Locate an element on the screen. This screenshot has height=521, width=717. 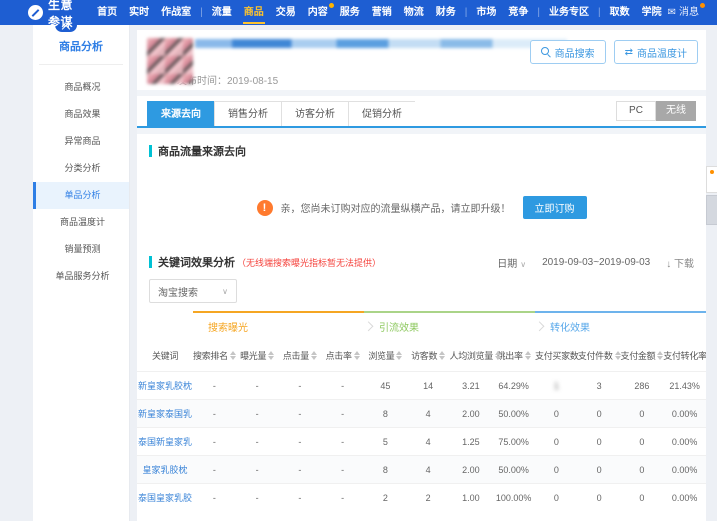
device-toggle: PC 无线 is located at coordinates (656, 111).